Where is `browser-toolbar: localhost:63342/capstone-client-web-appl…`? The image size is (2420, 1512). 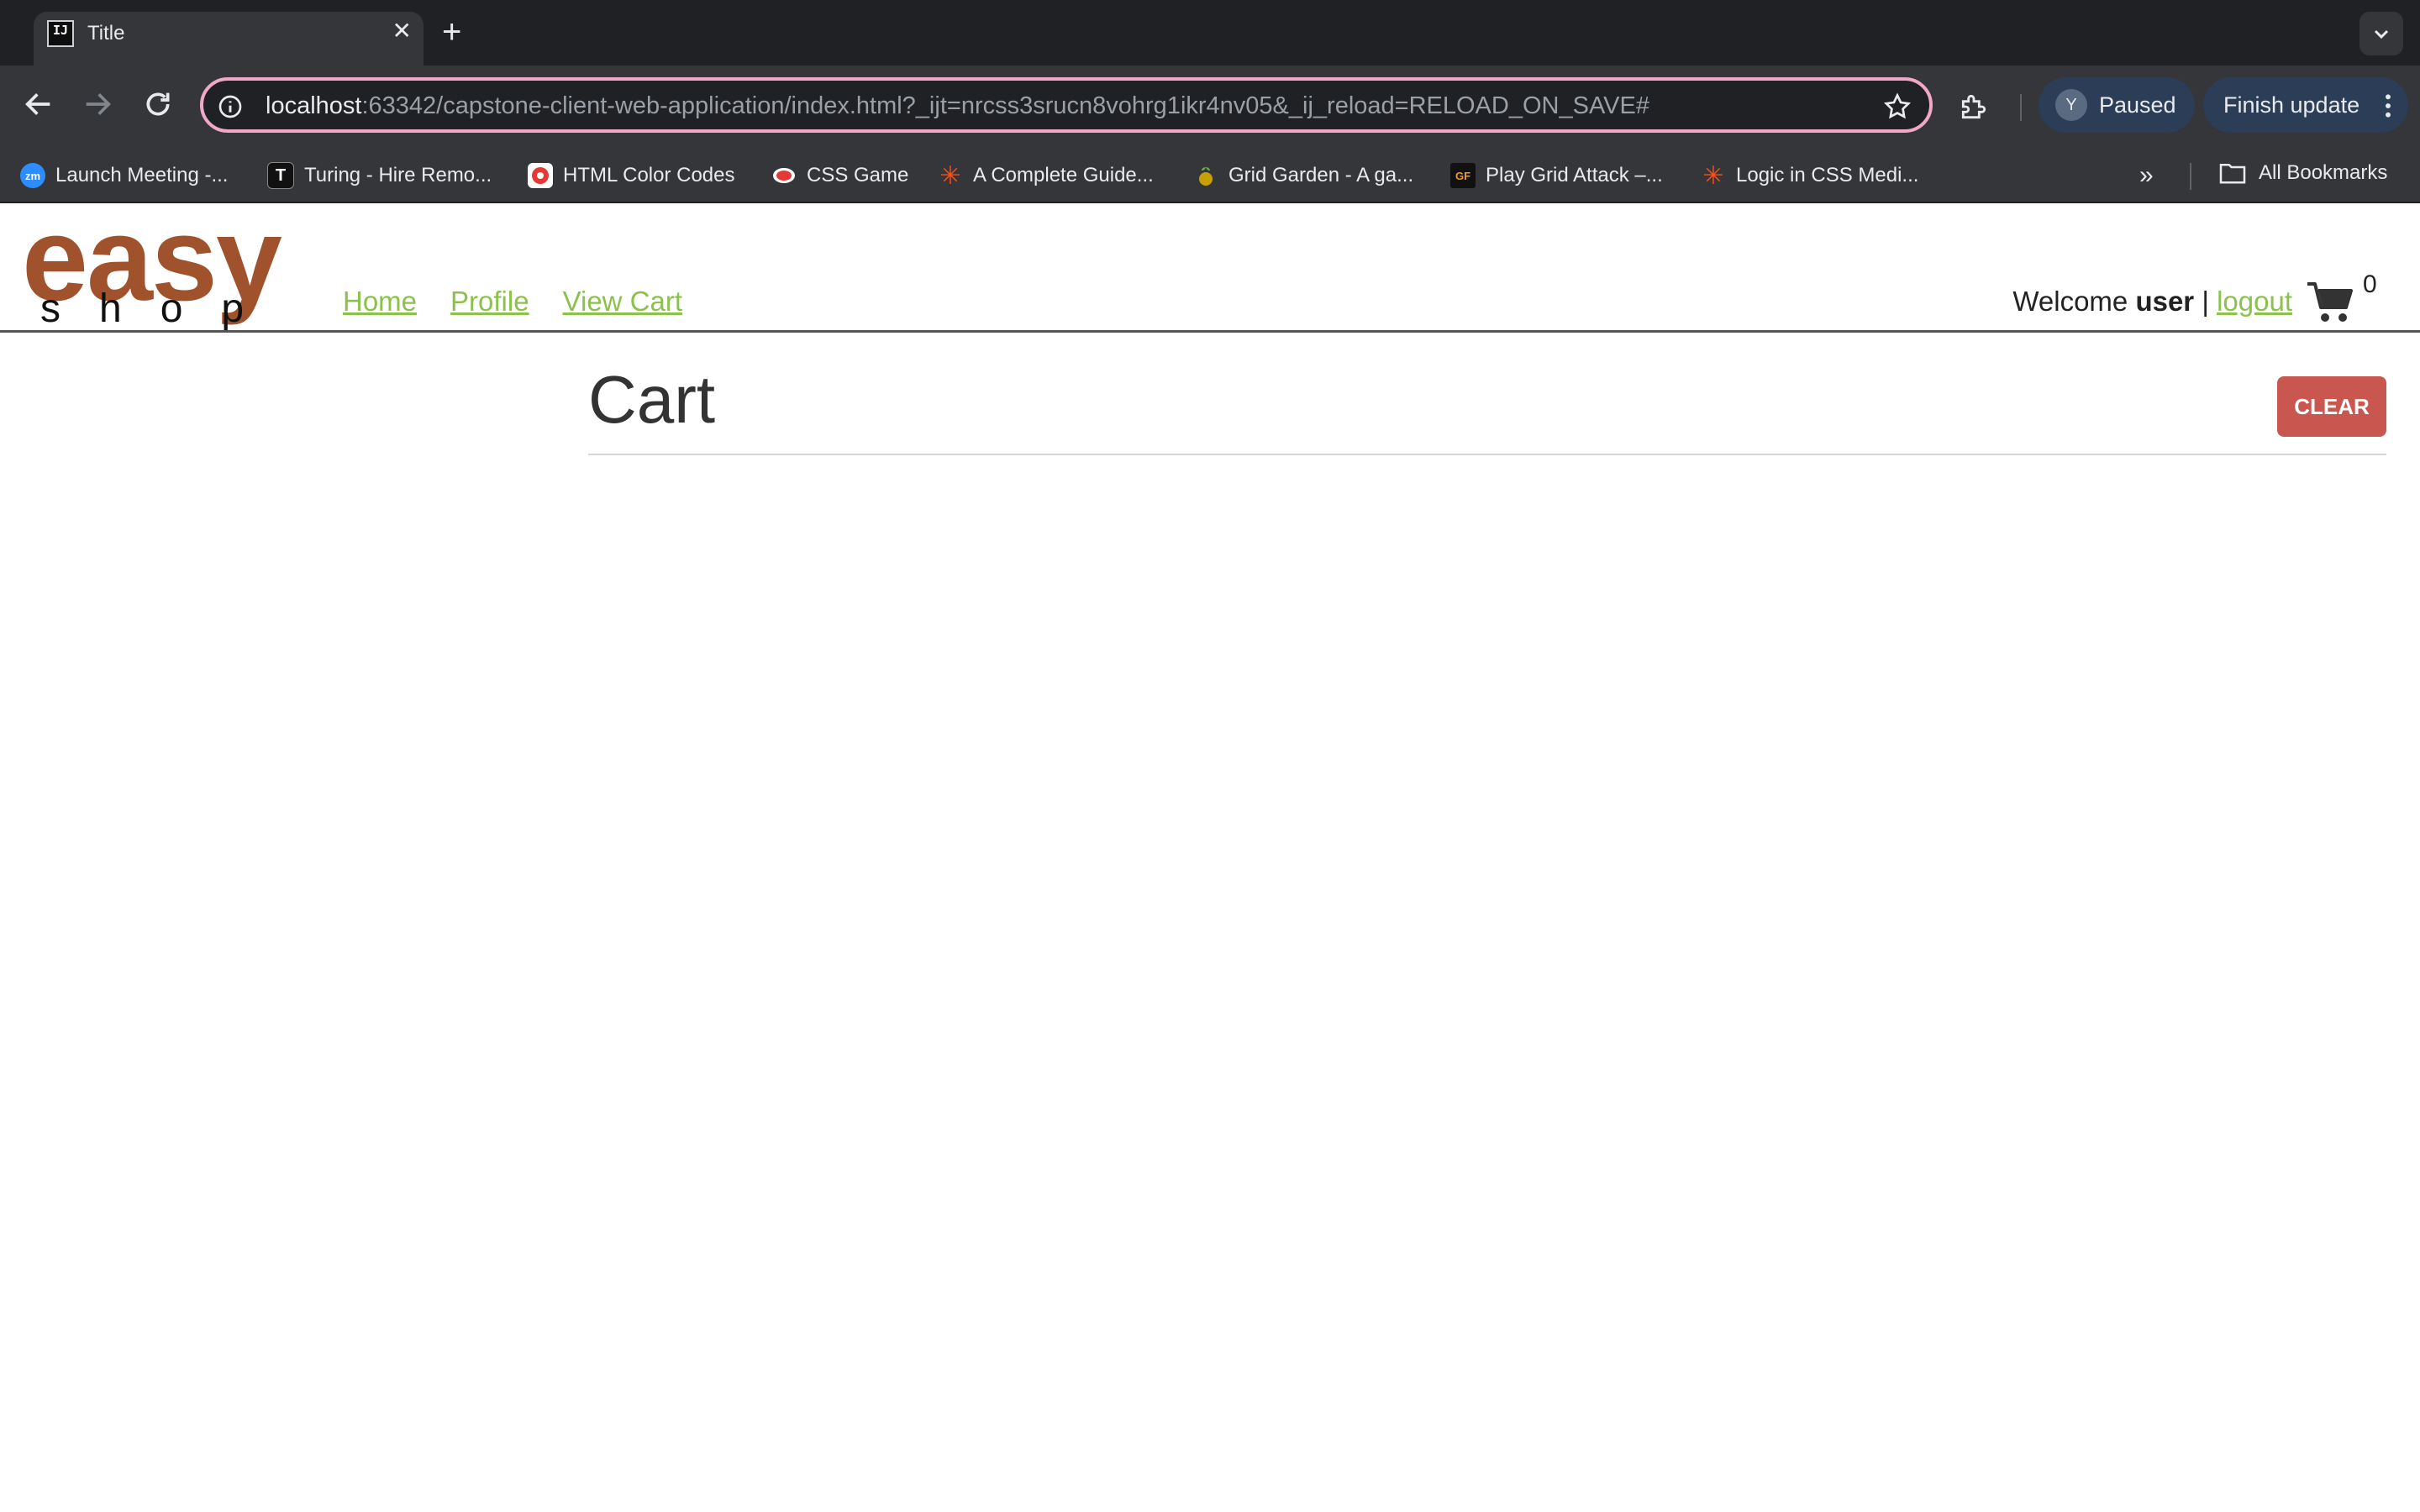 browser-toolbar: localhost:63342/capstone-client-web-appl… is located at coordinates (1210, 107).